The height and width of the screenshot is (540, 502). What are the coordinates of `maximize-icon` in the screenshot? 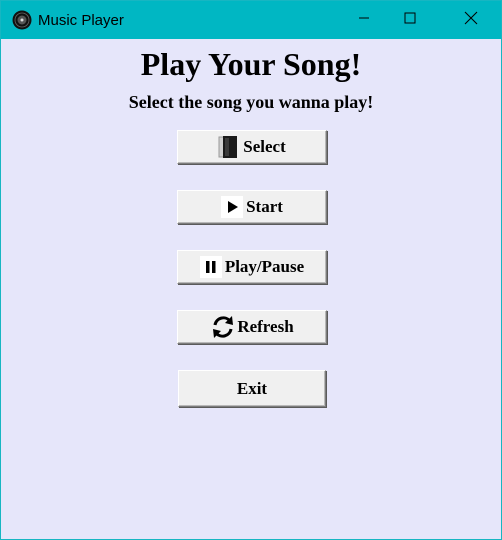 It's located at (410, 20).